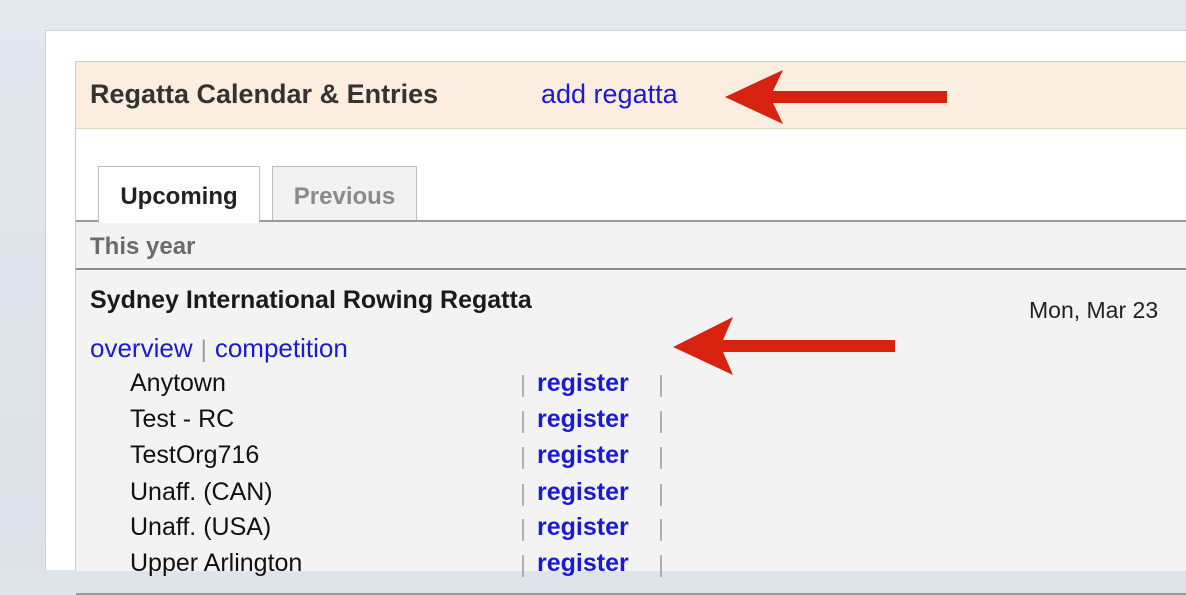  What do you see at coordinates (1094, 310) in the screenshot?
I see `regatta-date: Mon, Mar 23` at bounding box center [1094, 310].